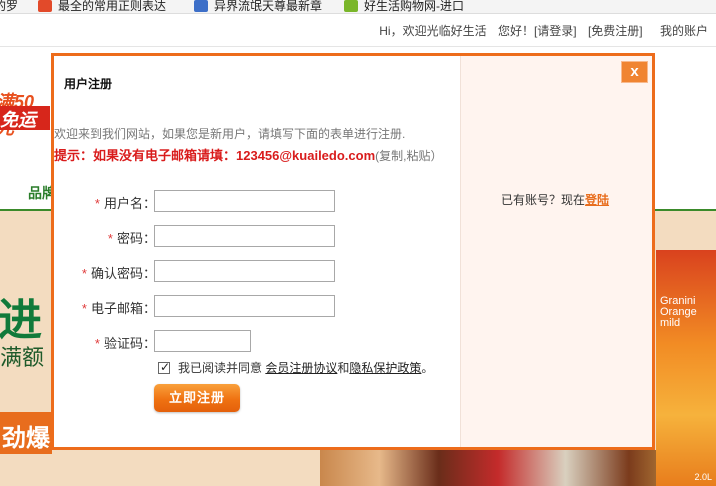 The height and width of the screenshot is (486, 716). I want to click on member-agreement-link: 会员注册协议, so click(301, 367).